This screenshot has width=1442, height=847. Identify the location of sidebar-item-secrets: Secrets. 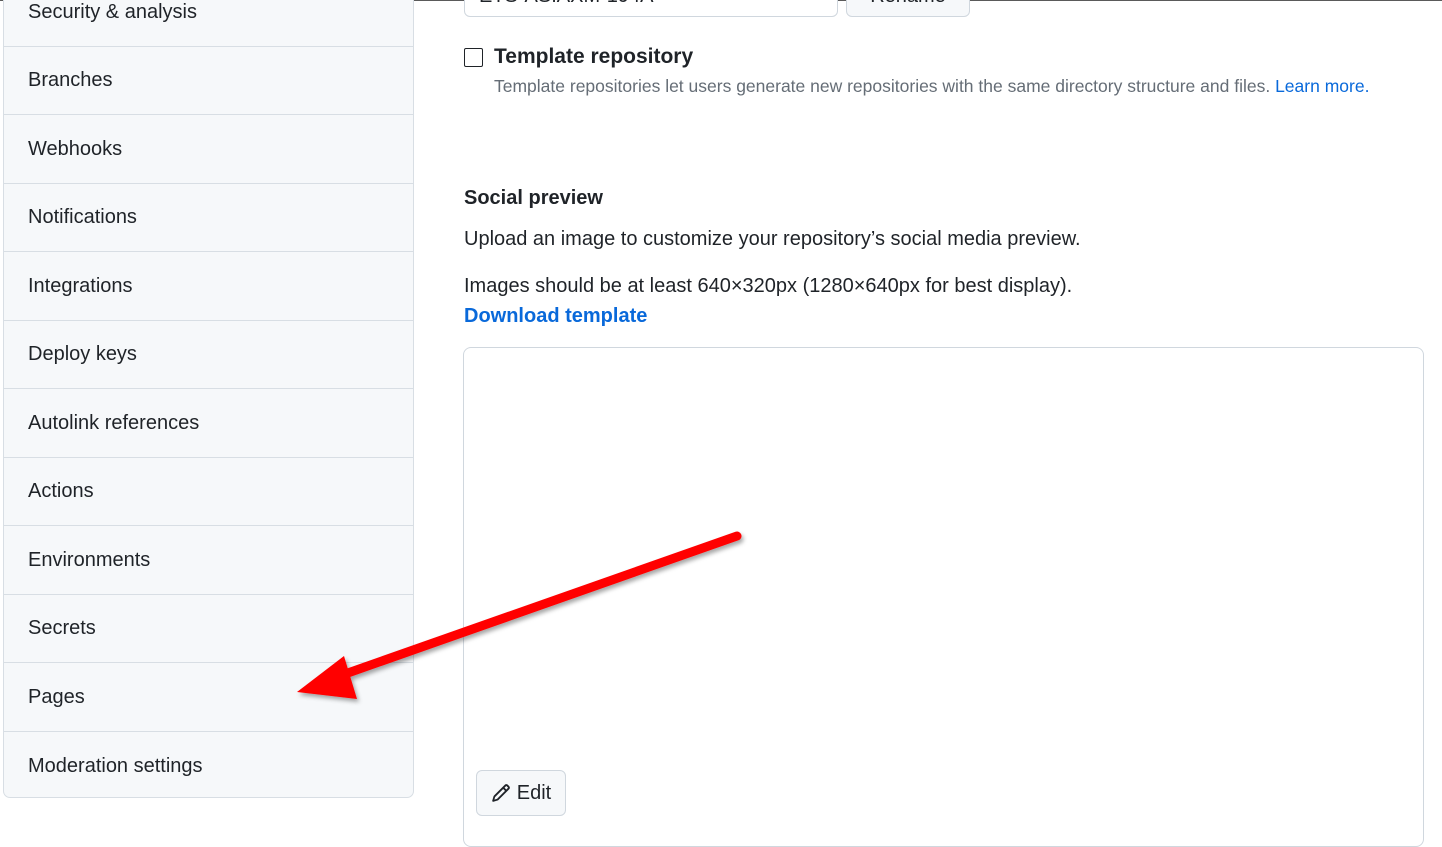
(208, 629).